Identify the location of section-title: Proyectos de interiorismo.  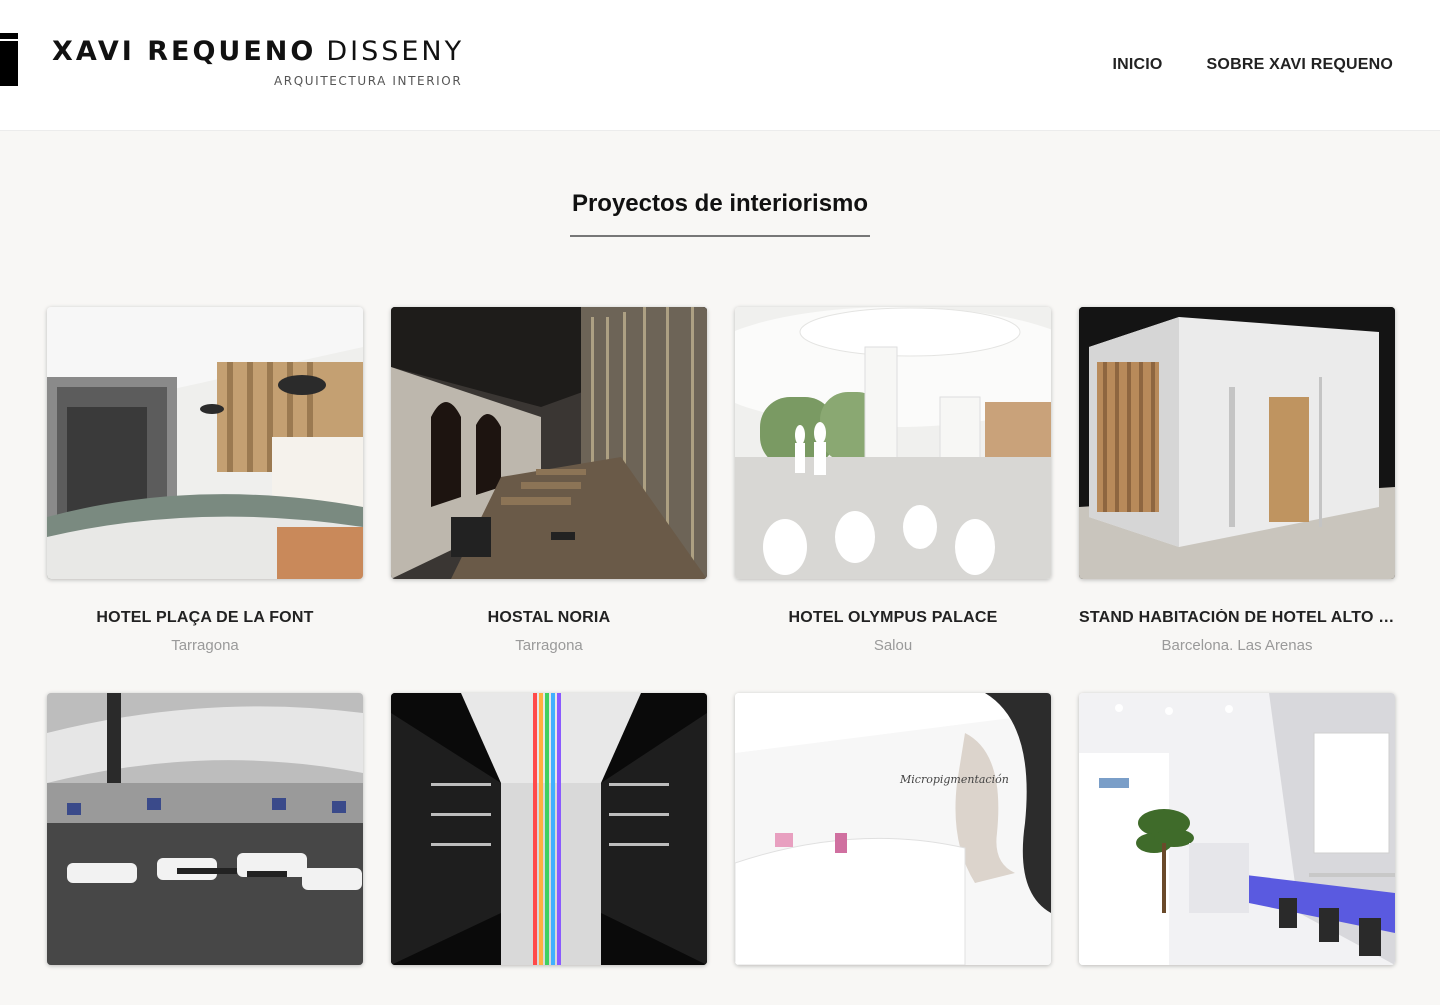
(720, 203).